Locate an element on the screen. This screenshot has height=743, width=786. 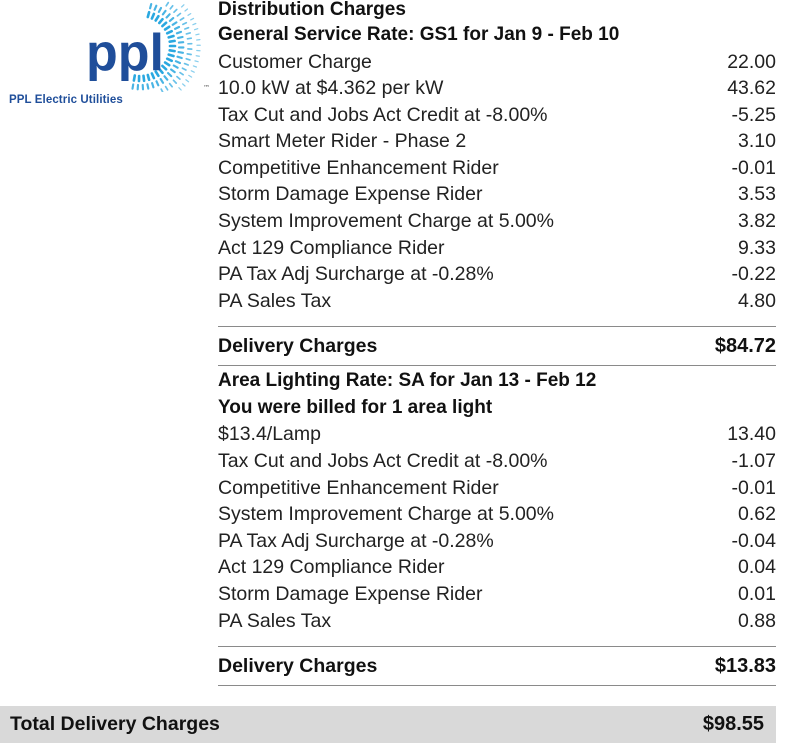
line-item: System Improvement Charge at 5.00% 0.62 is located at coordinates (497, 516).